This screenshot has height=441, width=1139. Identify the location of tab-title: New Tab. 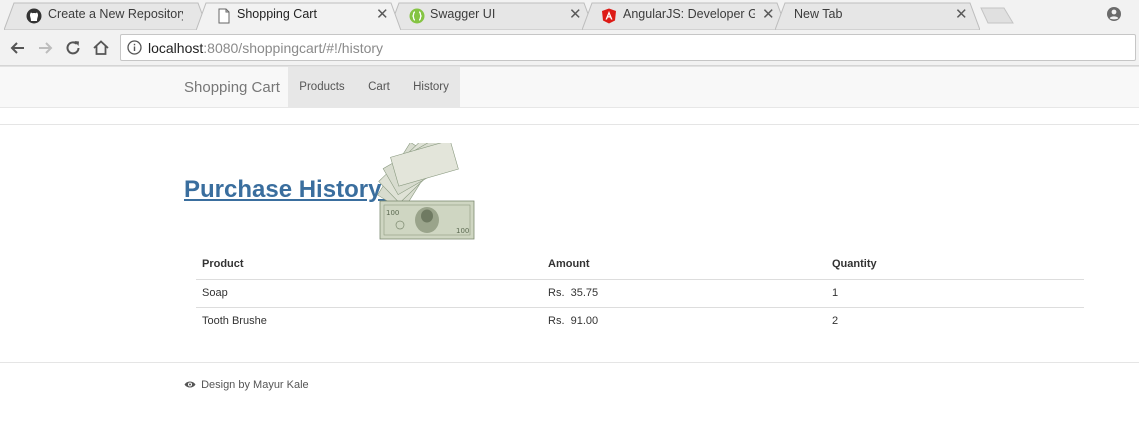
(818, 14).